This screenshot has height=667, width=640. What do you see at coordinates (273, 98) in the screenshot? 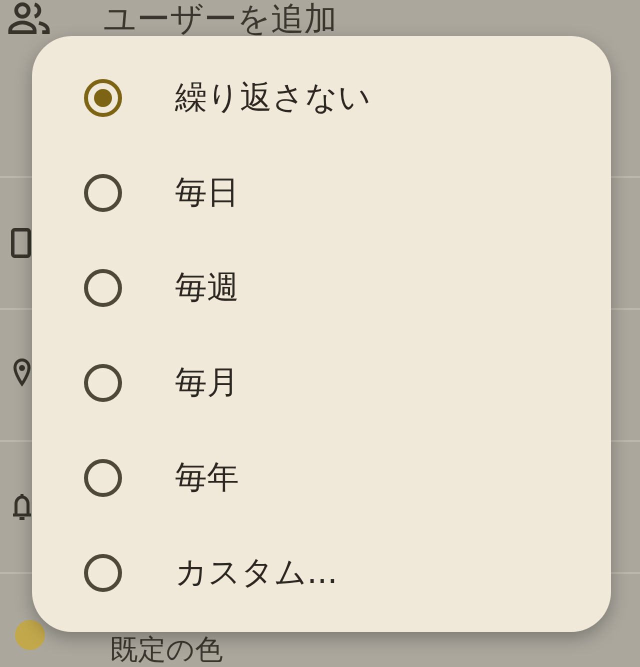
I see `option-label: 繰り返さない` at bounding box center [273, 98].